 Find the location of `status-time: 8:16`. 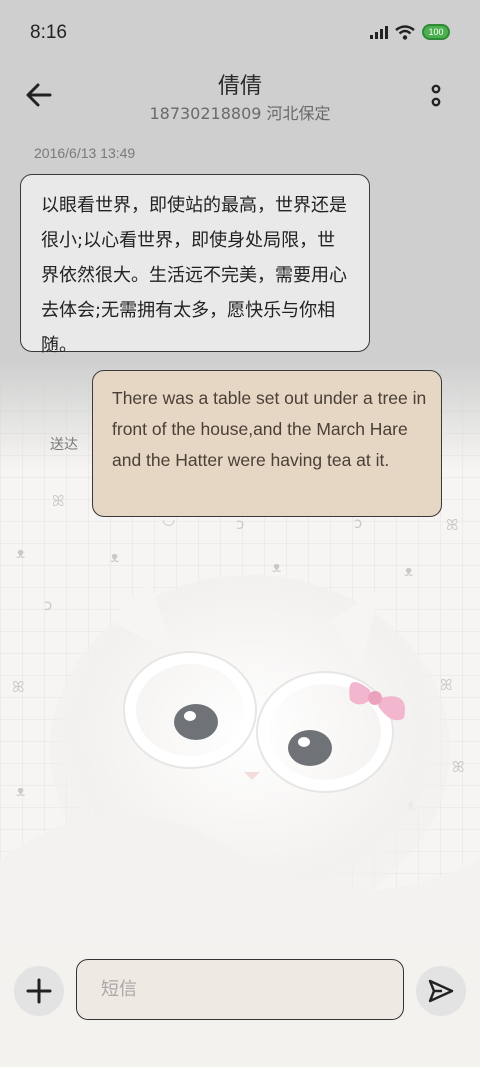

status-time: 8:16 is located at coordinates (48, 32).